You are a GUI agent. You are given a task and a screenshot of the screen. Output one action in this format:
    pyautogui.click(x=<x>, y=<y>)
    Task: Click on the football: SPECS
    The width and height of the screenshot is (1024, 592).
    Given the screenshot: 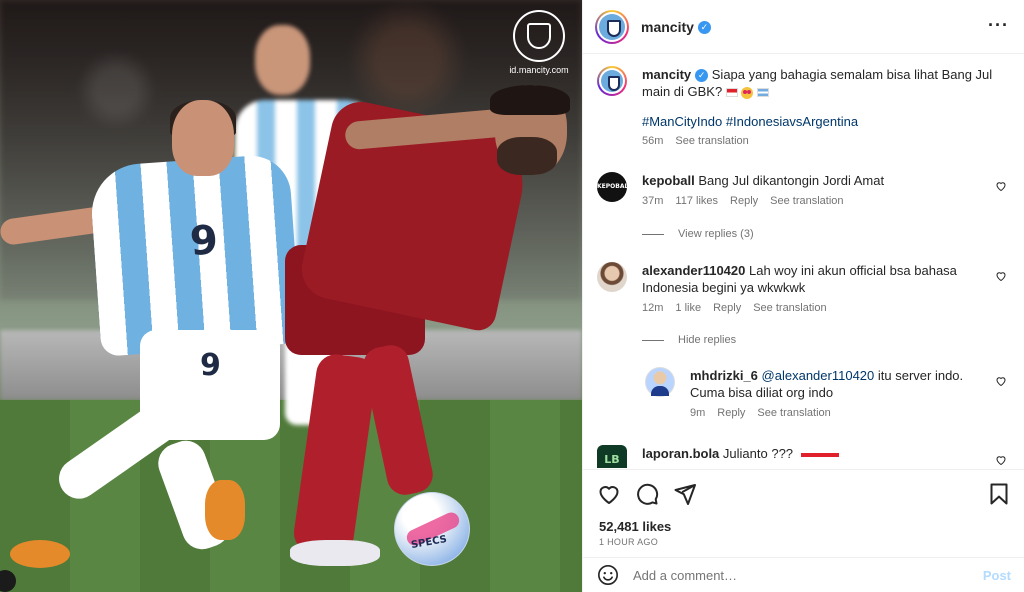 What is the action you would take?
    pyautogui.click(x=432, y=529)
    